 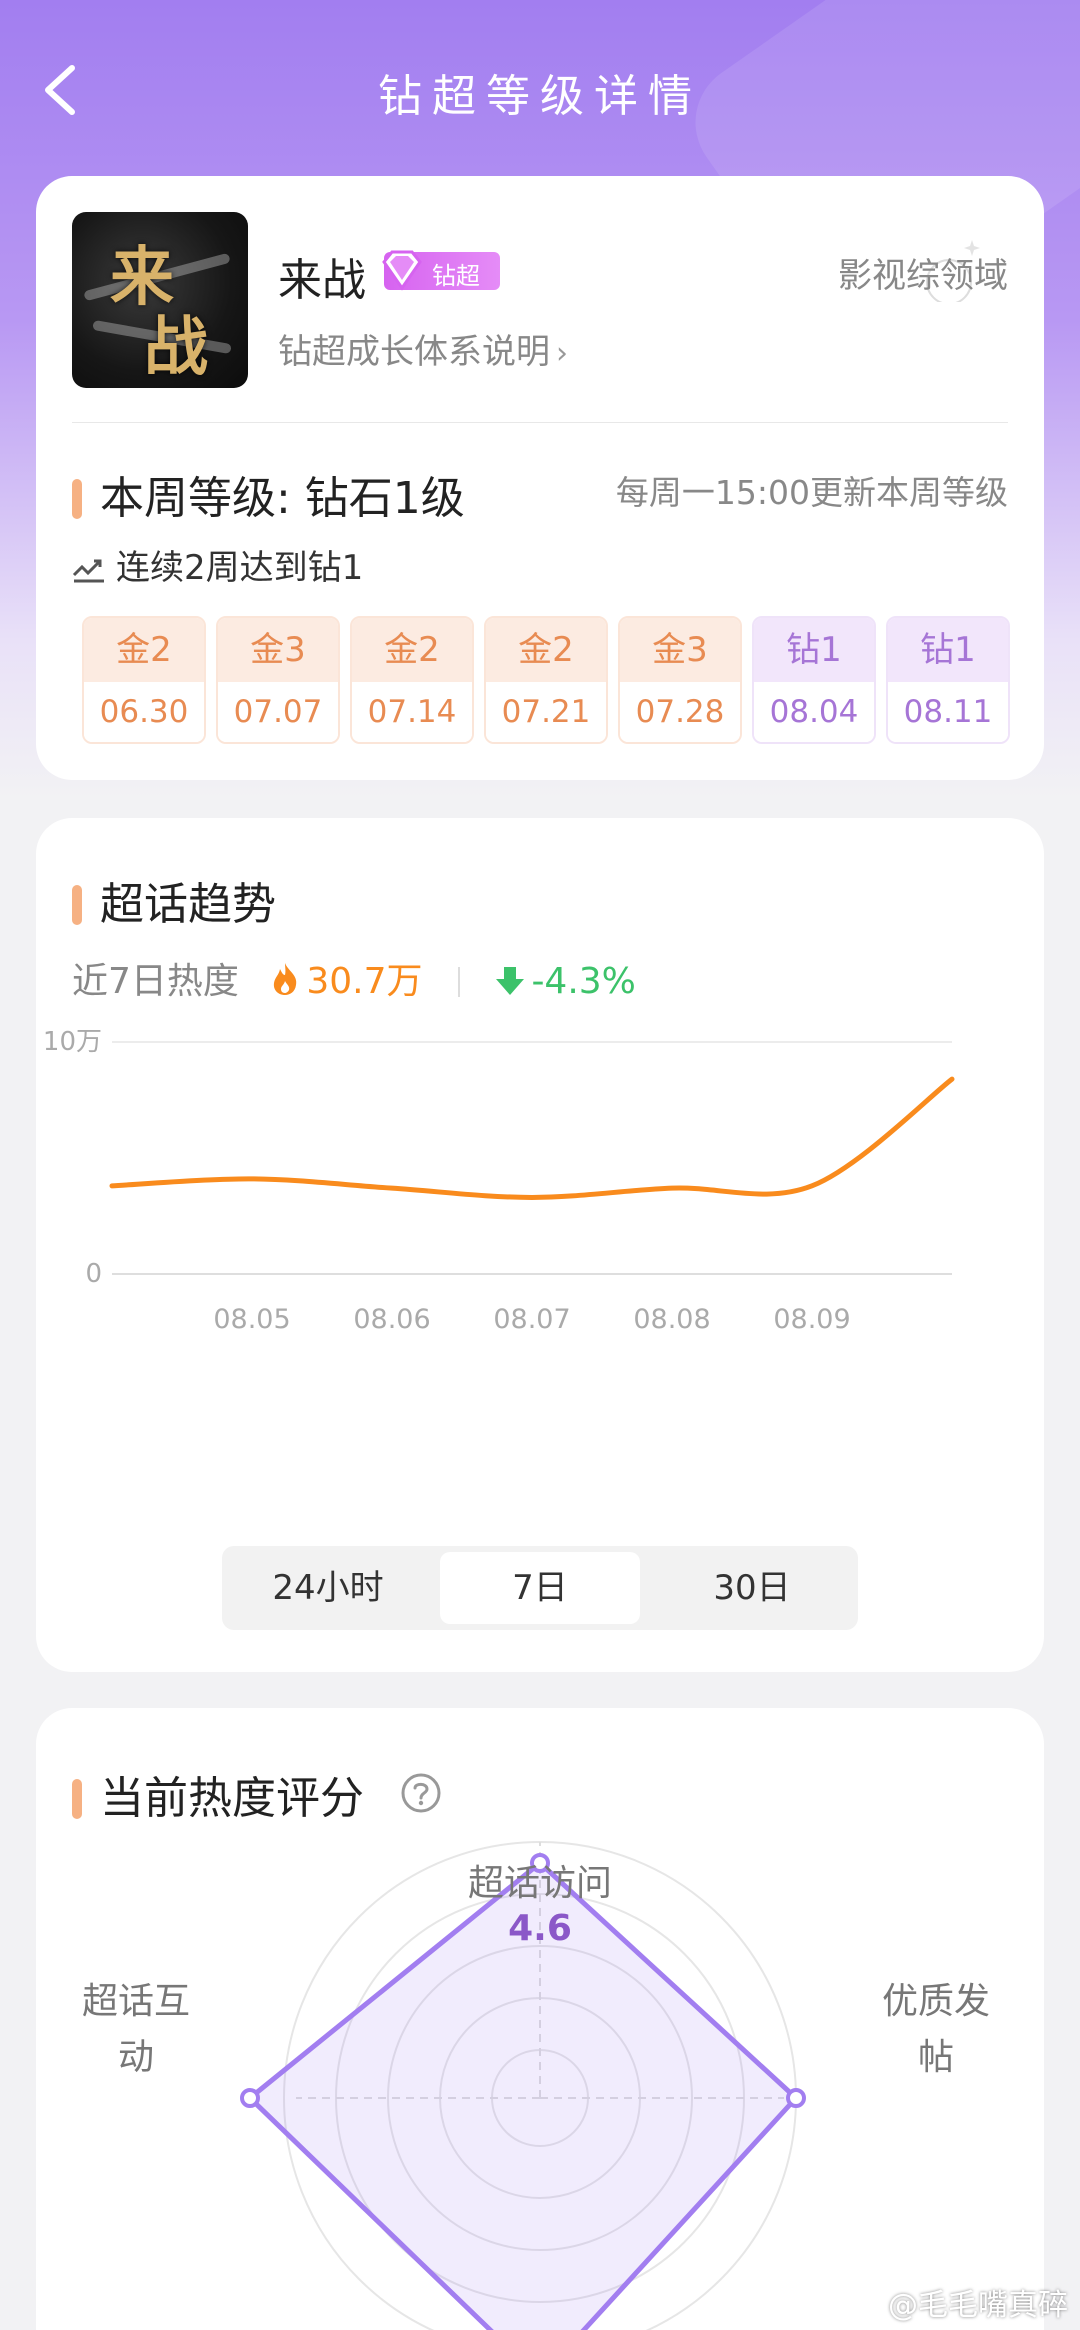 What do you see at coordinates (540, 96) in the screenshot?
I see `page-title: 钻超等级详情` at bounding box center [540, 96].